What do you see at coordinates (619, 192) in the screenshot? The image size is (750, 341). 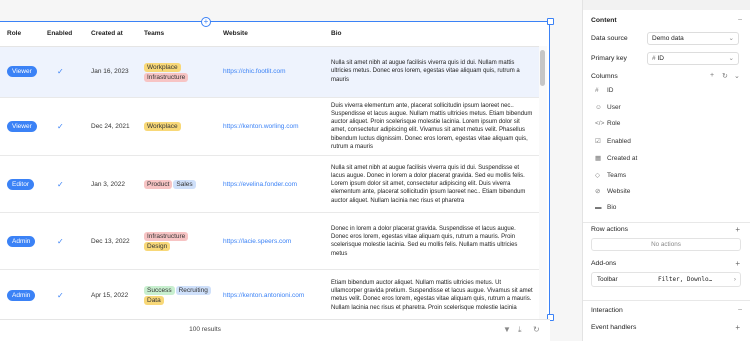 I see `column-label: Website` at bounding box center [619, 192].